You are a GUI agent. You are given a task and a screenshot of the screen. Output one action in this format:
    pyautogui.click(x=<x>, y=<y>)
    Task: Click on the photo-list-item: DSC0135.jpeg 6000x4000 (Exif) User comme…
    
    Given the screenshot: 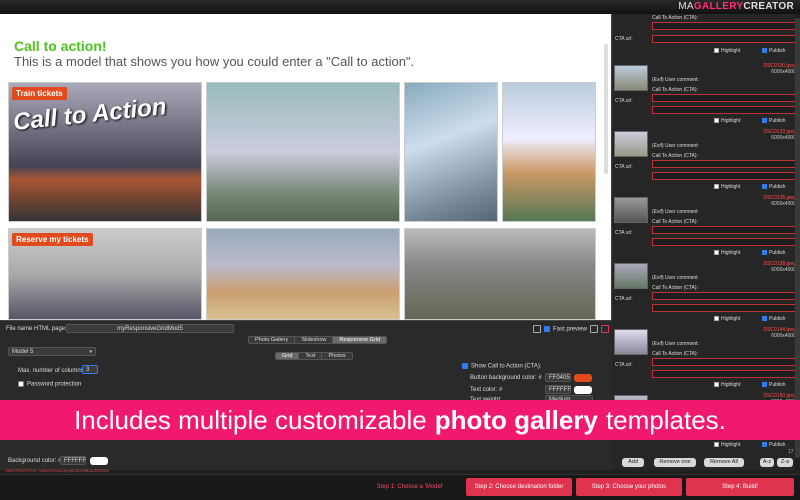 What is the action you would take?
    pyautogui.click(x=706, y=227)
    